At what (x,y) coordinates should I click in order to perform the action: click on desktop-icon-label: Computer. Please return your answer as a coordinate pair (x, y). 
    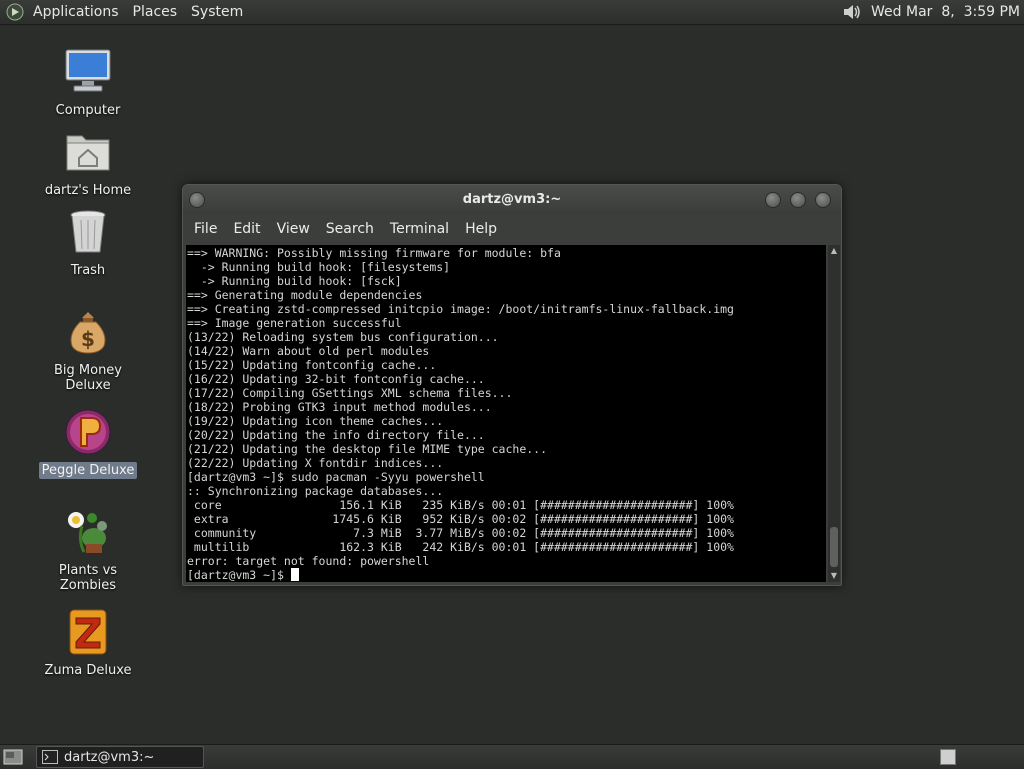
    Looking at the image, I should click on (88, 110).